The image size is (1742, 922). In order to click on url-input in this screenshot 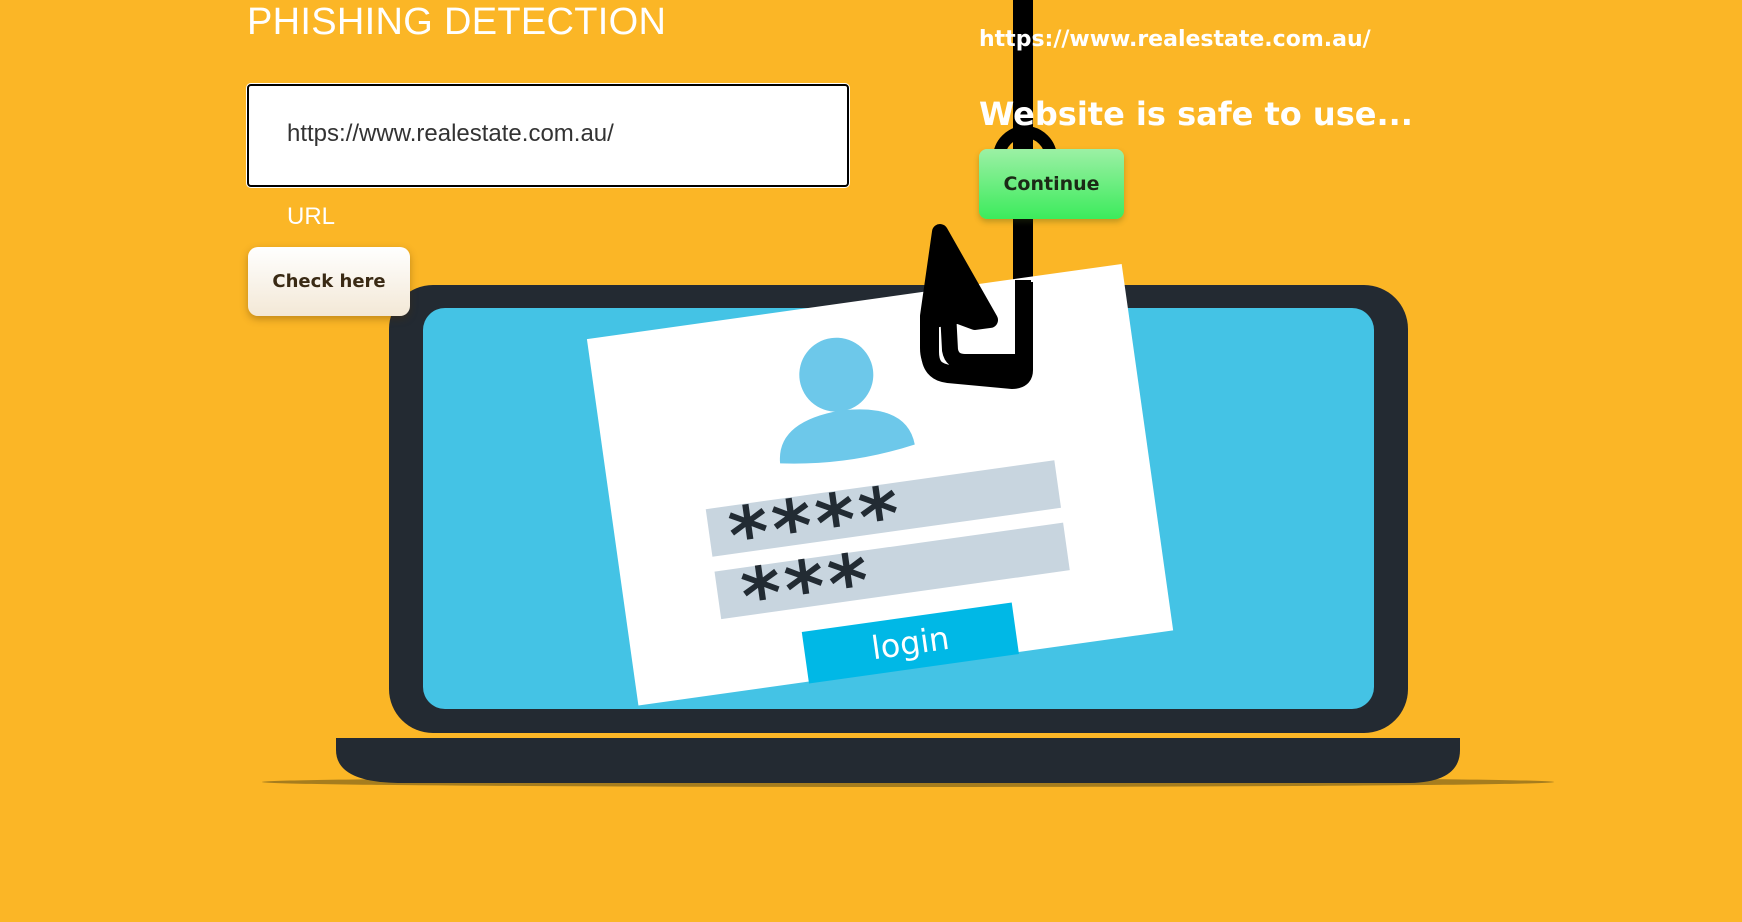, I will do `click(547, 134)`.